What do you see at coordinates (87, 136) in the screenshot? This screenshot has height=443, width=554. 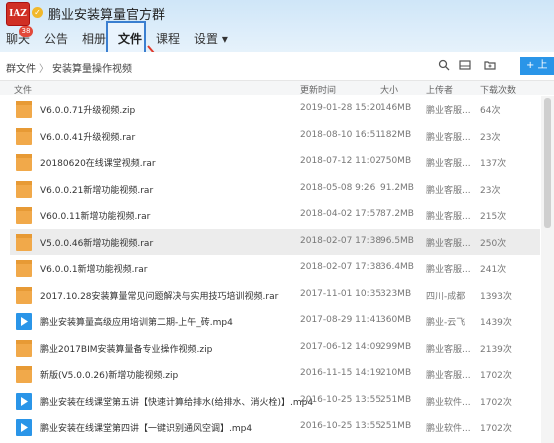 I see `file-name: V6.0.0.41升级视频.rar` at bounding box center [87, 136].